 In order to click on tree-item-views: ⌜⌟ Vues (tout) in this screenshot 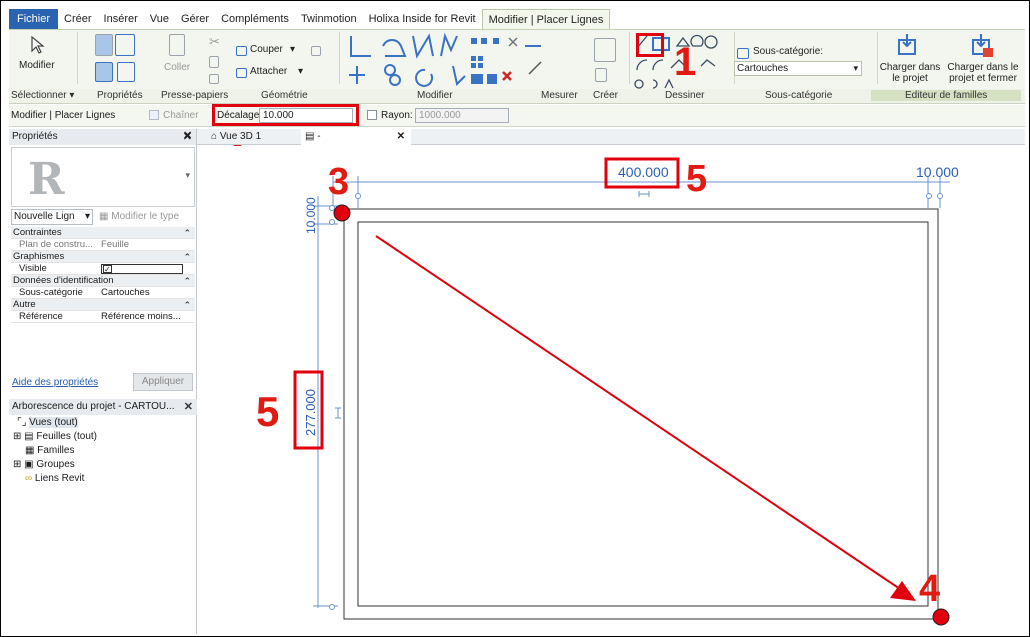, I will do `click(47, 422)`.